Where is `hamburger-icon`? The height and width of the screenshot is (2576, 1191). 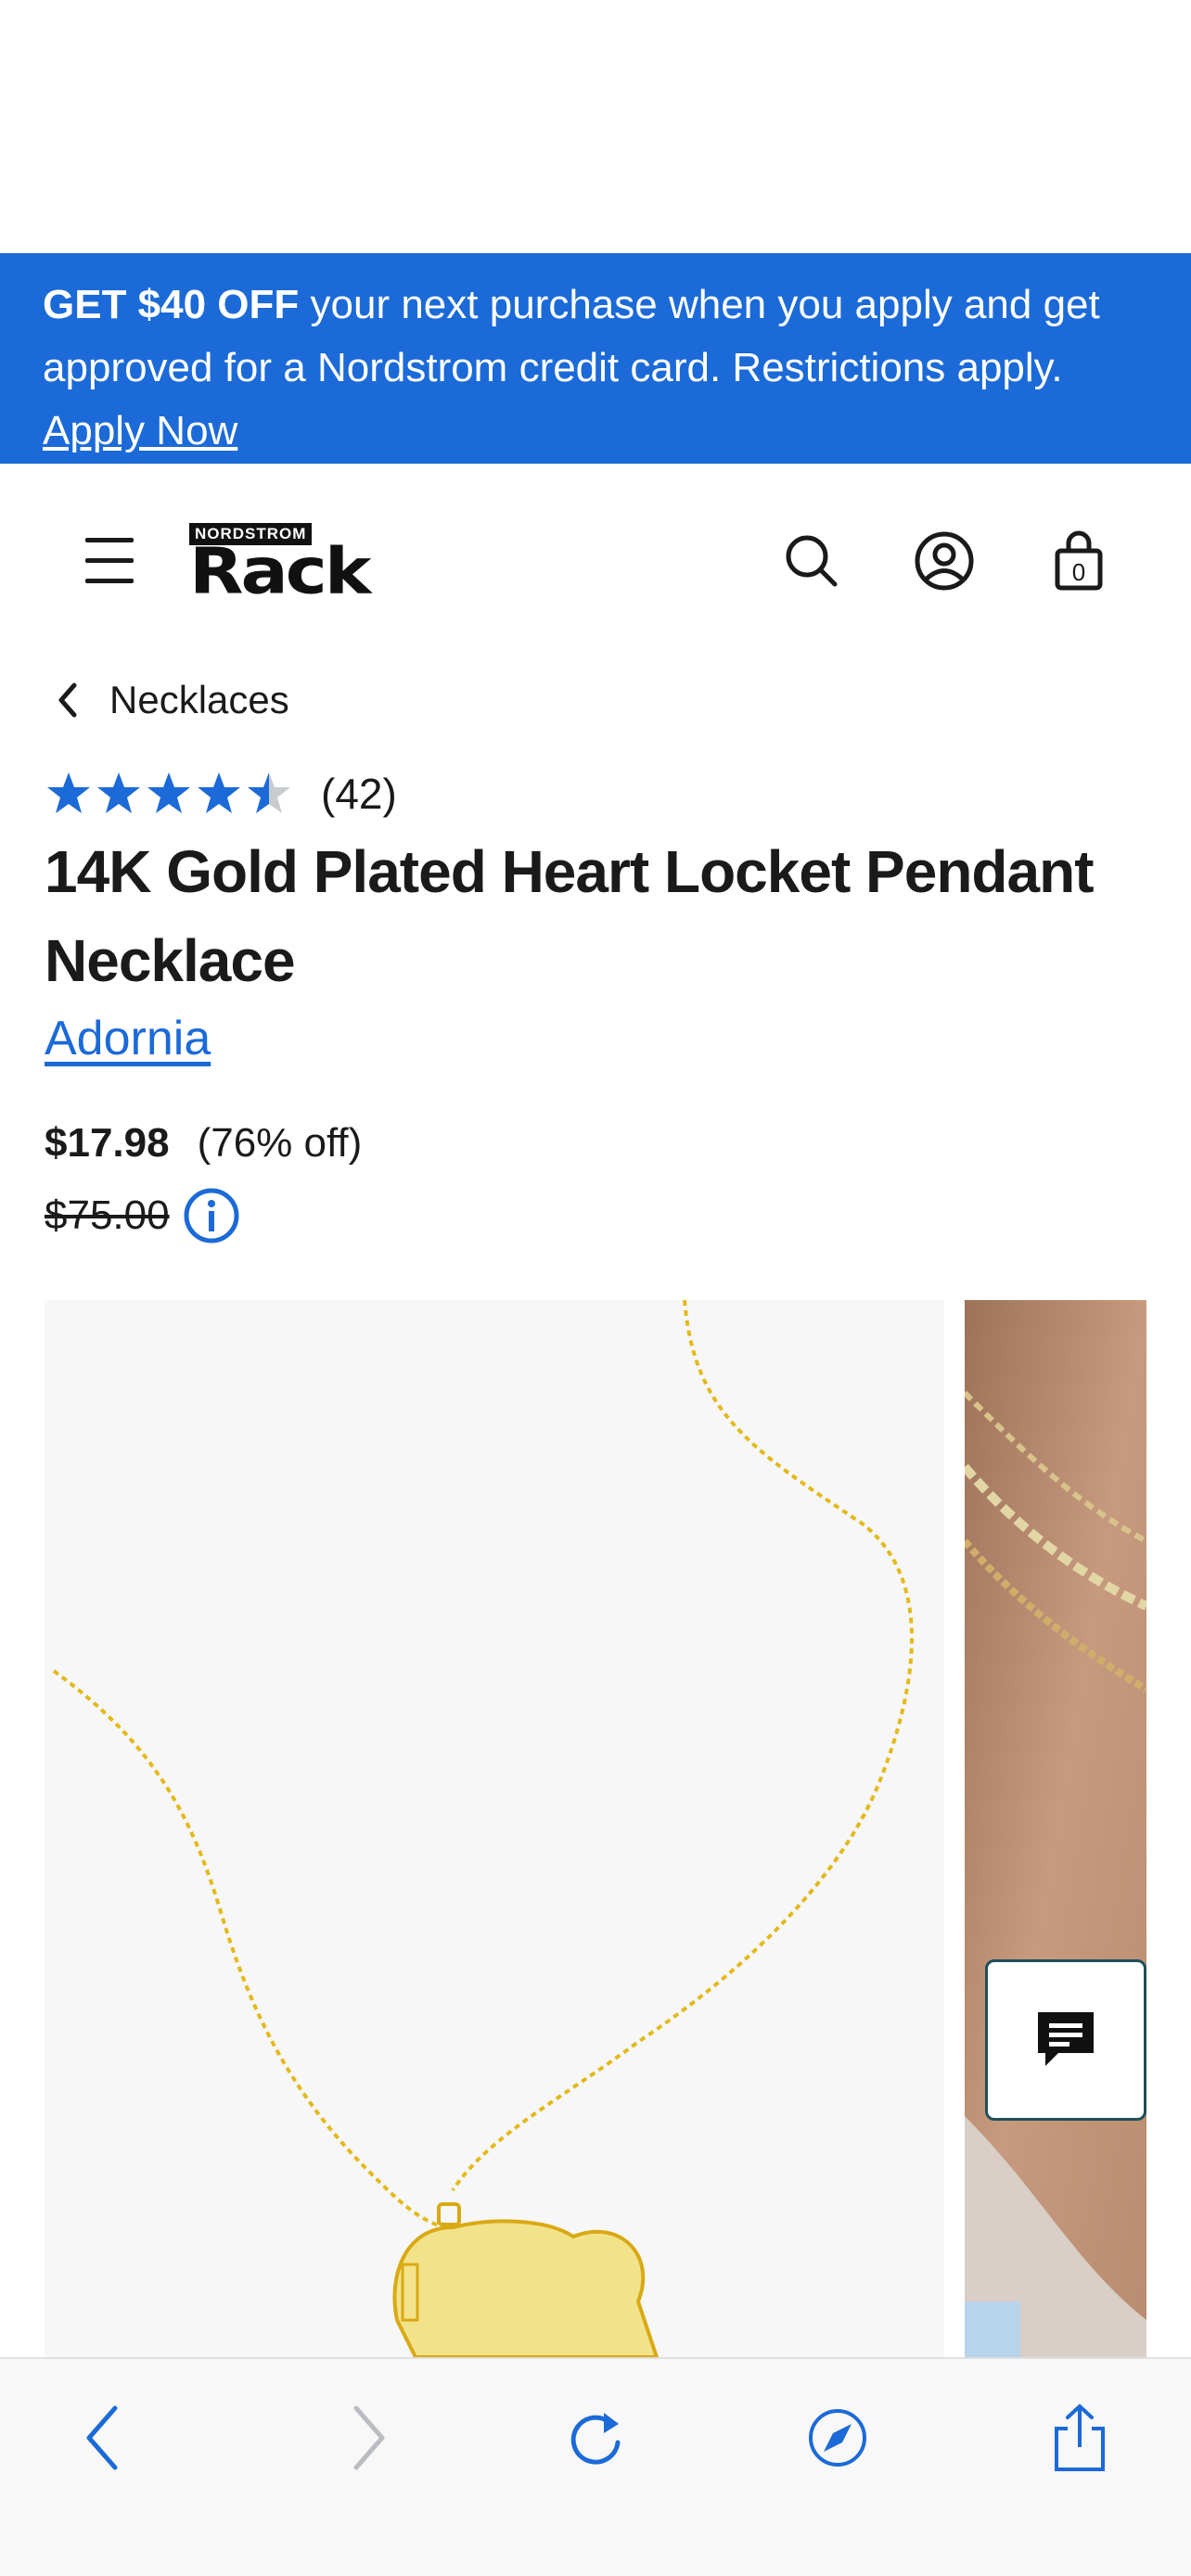 hamburger-icon is located at coordinates (111, 561).